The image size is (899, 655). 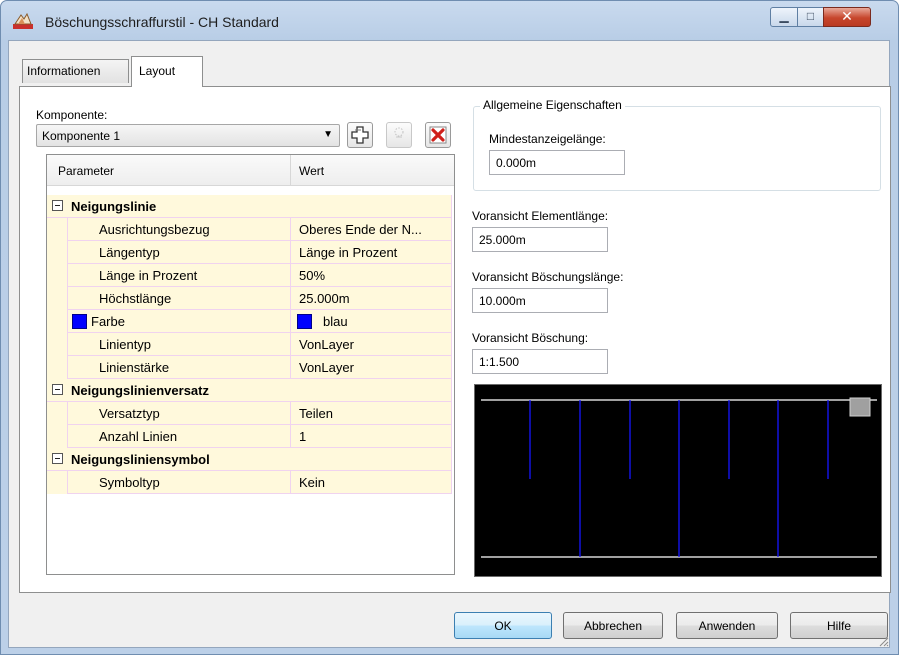 I want to click on preview-slope-length-value: 10.000m, so click(x=502, y=301).